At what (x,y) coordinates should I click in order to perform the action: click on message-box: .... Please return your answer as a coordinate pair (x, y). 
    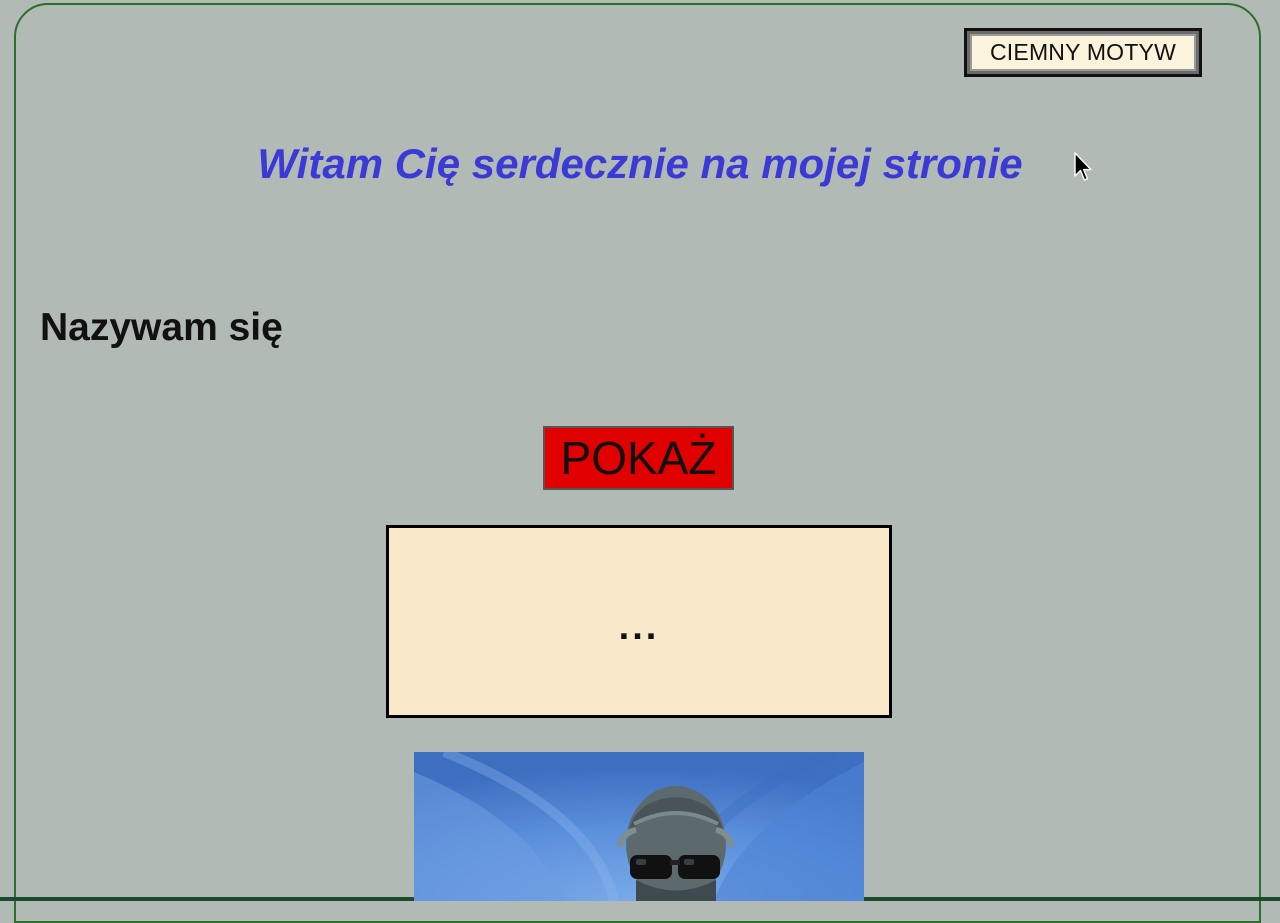
    Looking at the image, I should click on (639, 621).